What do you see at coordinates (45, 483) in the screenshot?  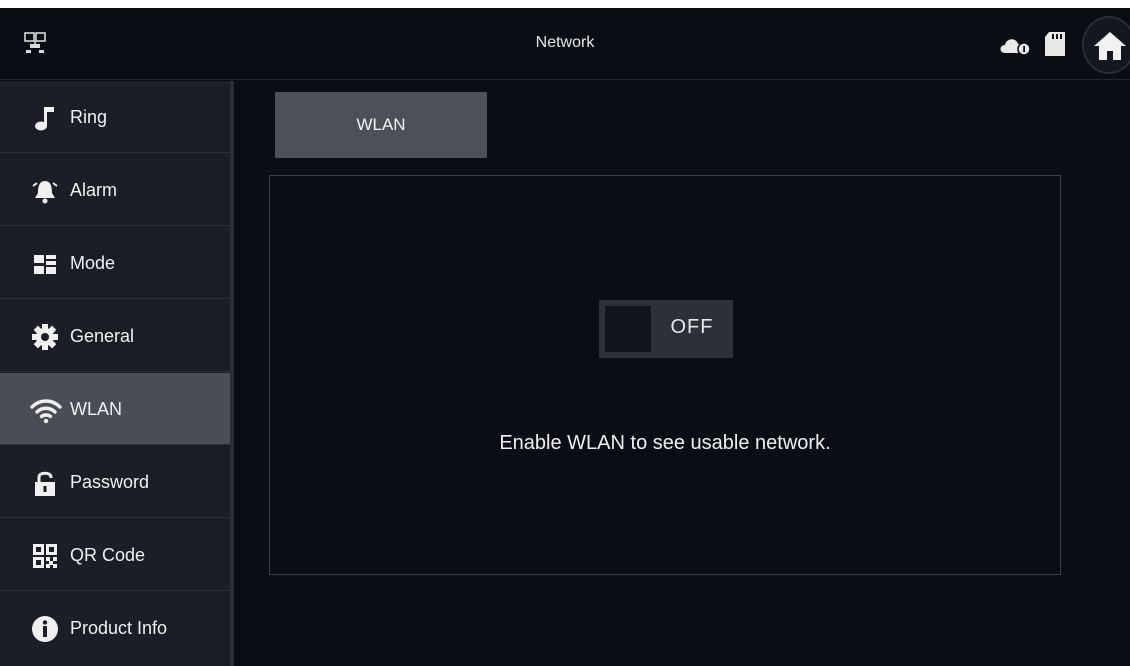 I see `lock-icon` at bounding box center [45, 483].